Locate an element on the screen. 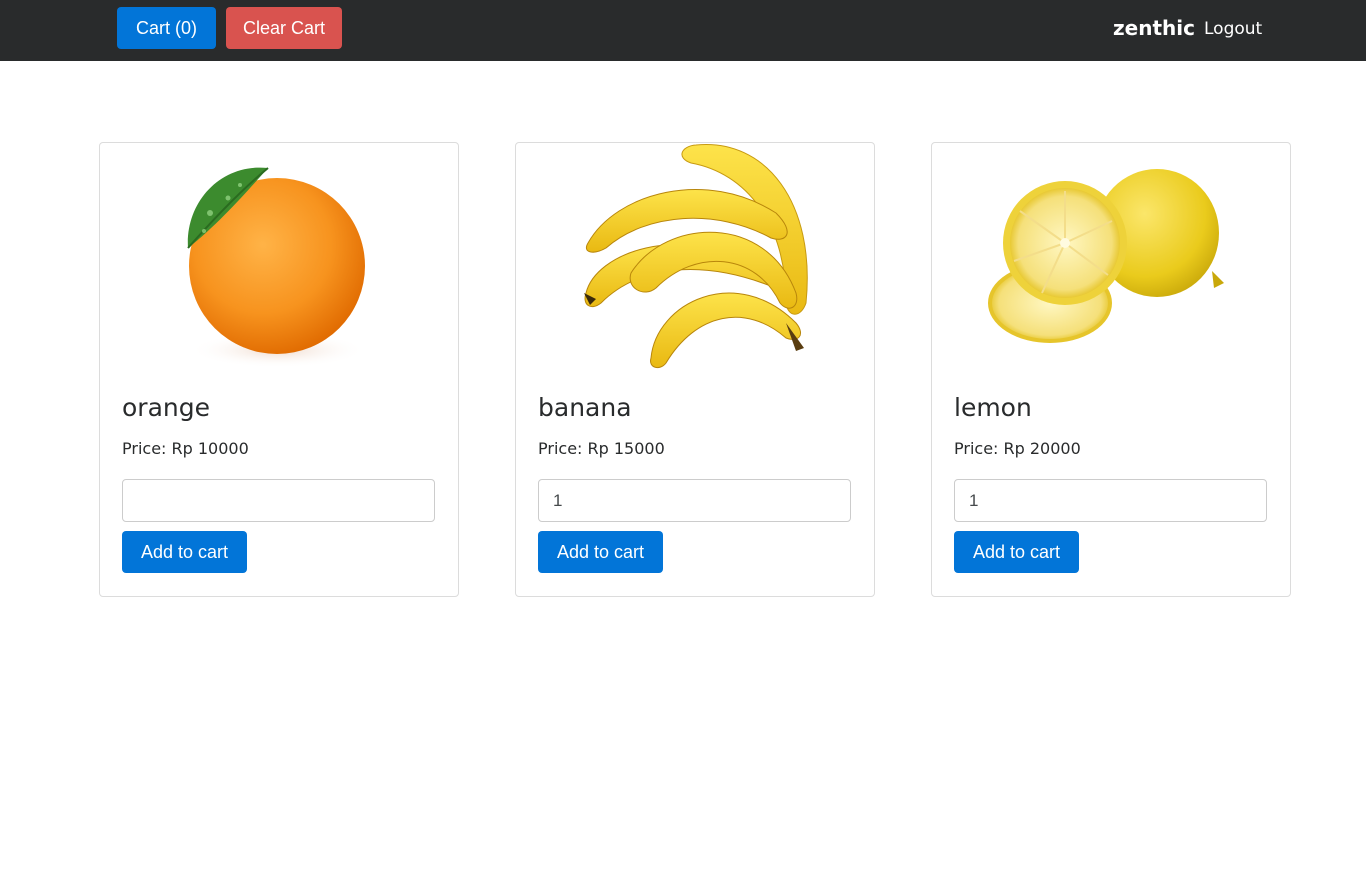 The image size is (1366, 884). logout-link: Logout is located at coordinates (1233, 29).